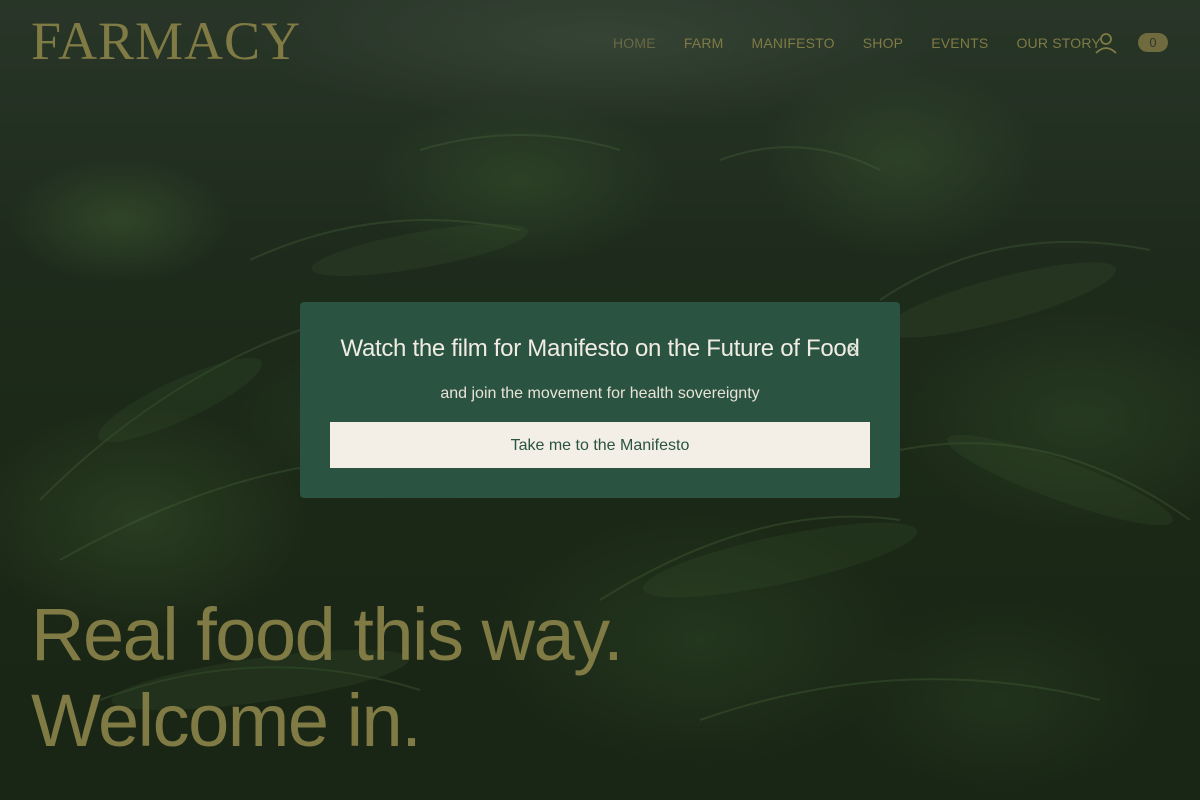 This screenshot has height=800, width=1200. I want to click on cart-count-badge: 0, so click(1153, 42).